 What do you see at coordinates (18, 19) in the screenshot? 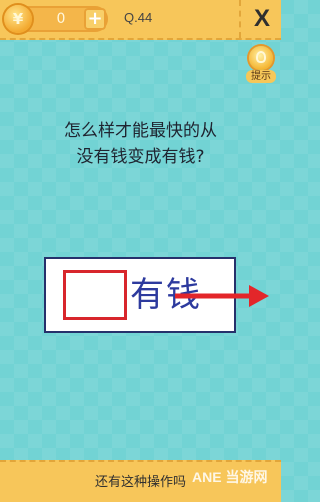
I see `coin-icon: ¥` at bounding box center [18, 19].